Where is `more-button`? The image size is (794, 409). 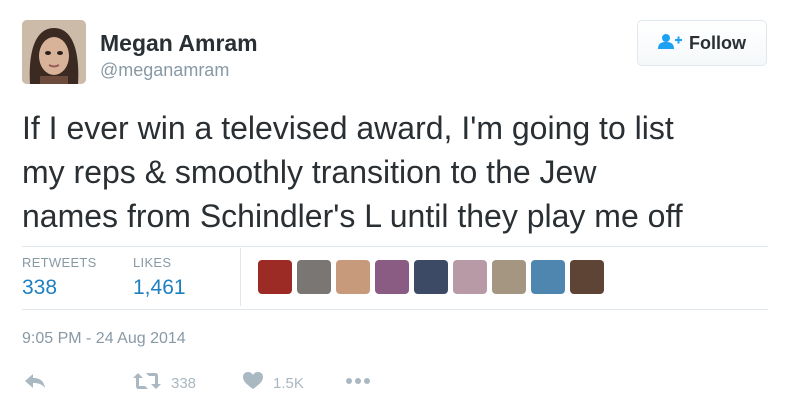
more-button is located at coordinates (358, 380).